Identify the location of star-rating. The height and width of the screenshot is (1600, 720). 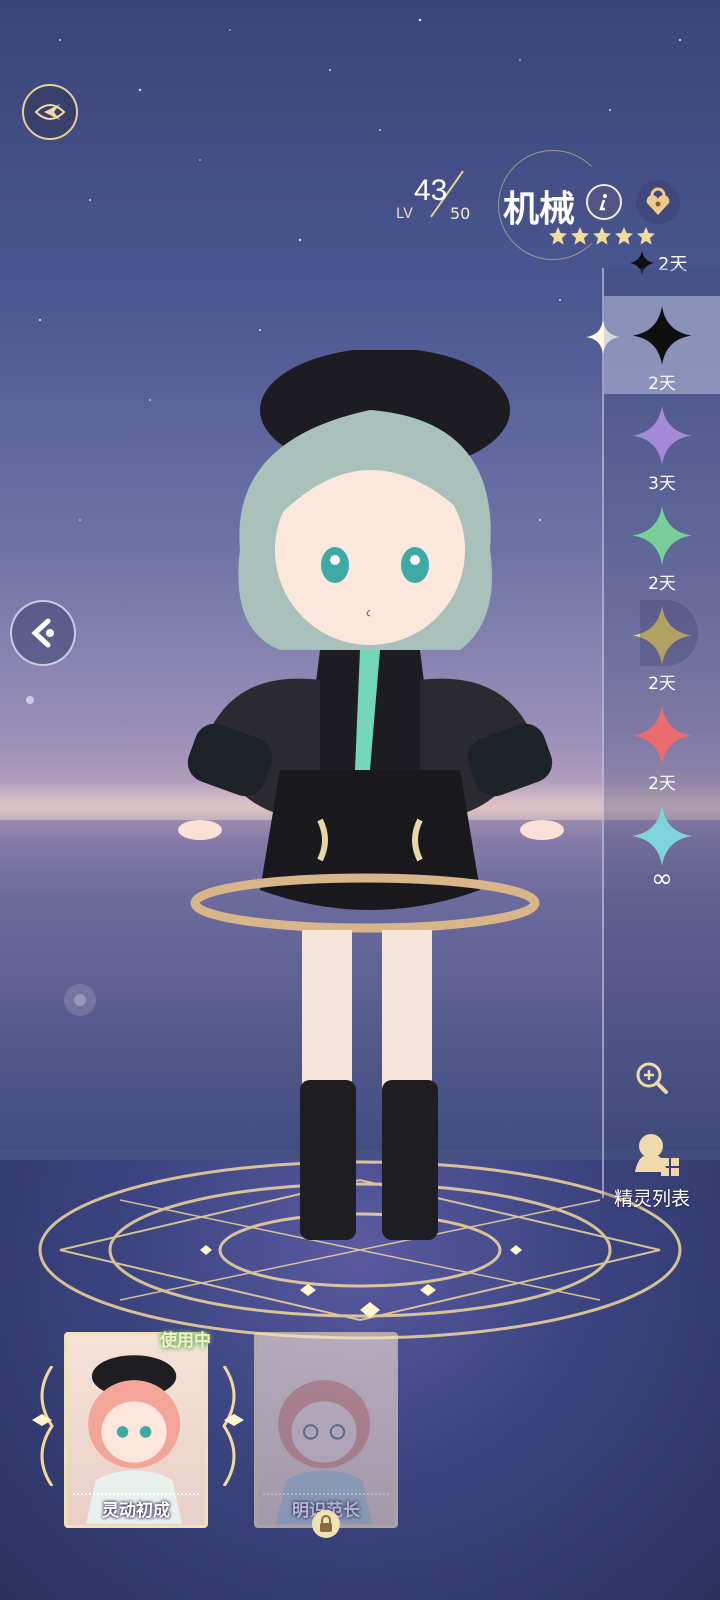
(602, 236).